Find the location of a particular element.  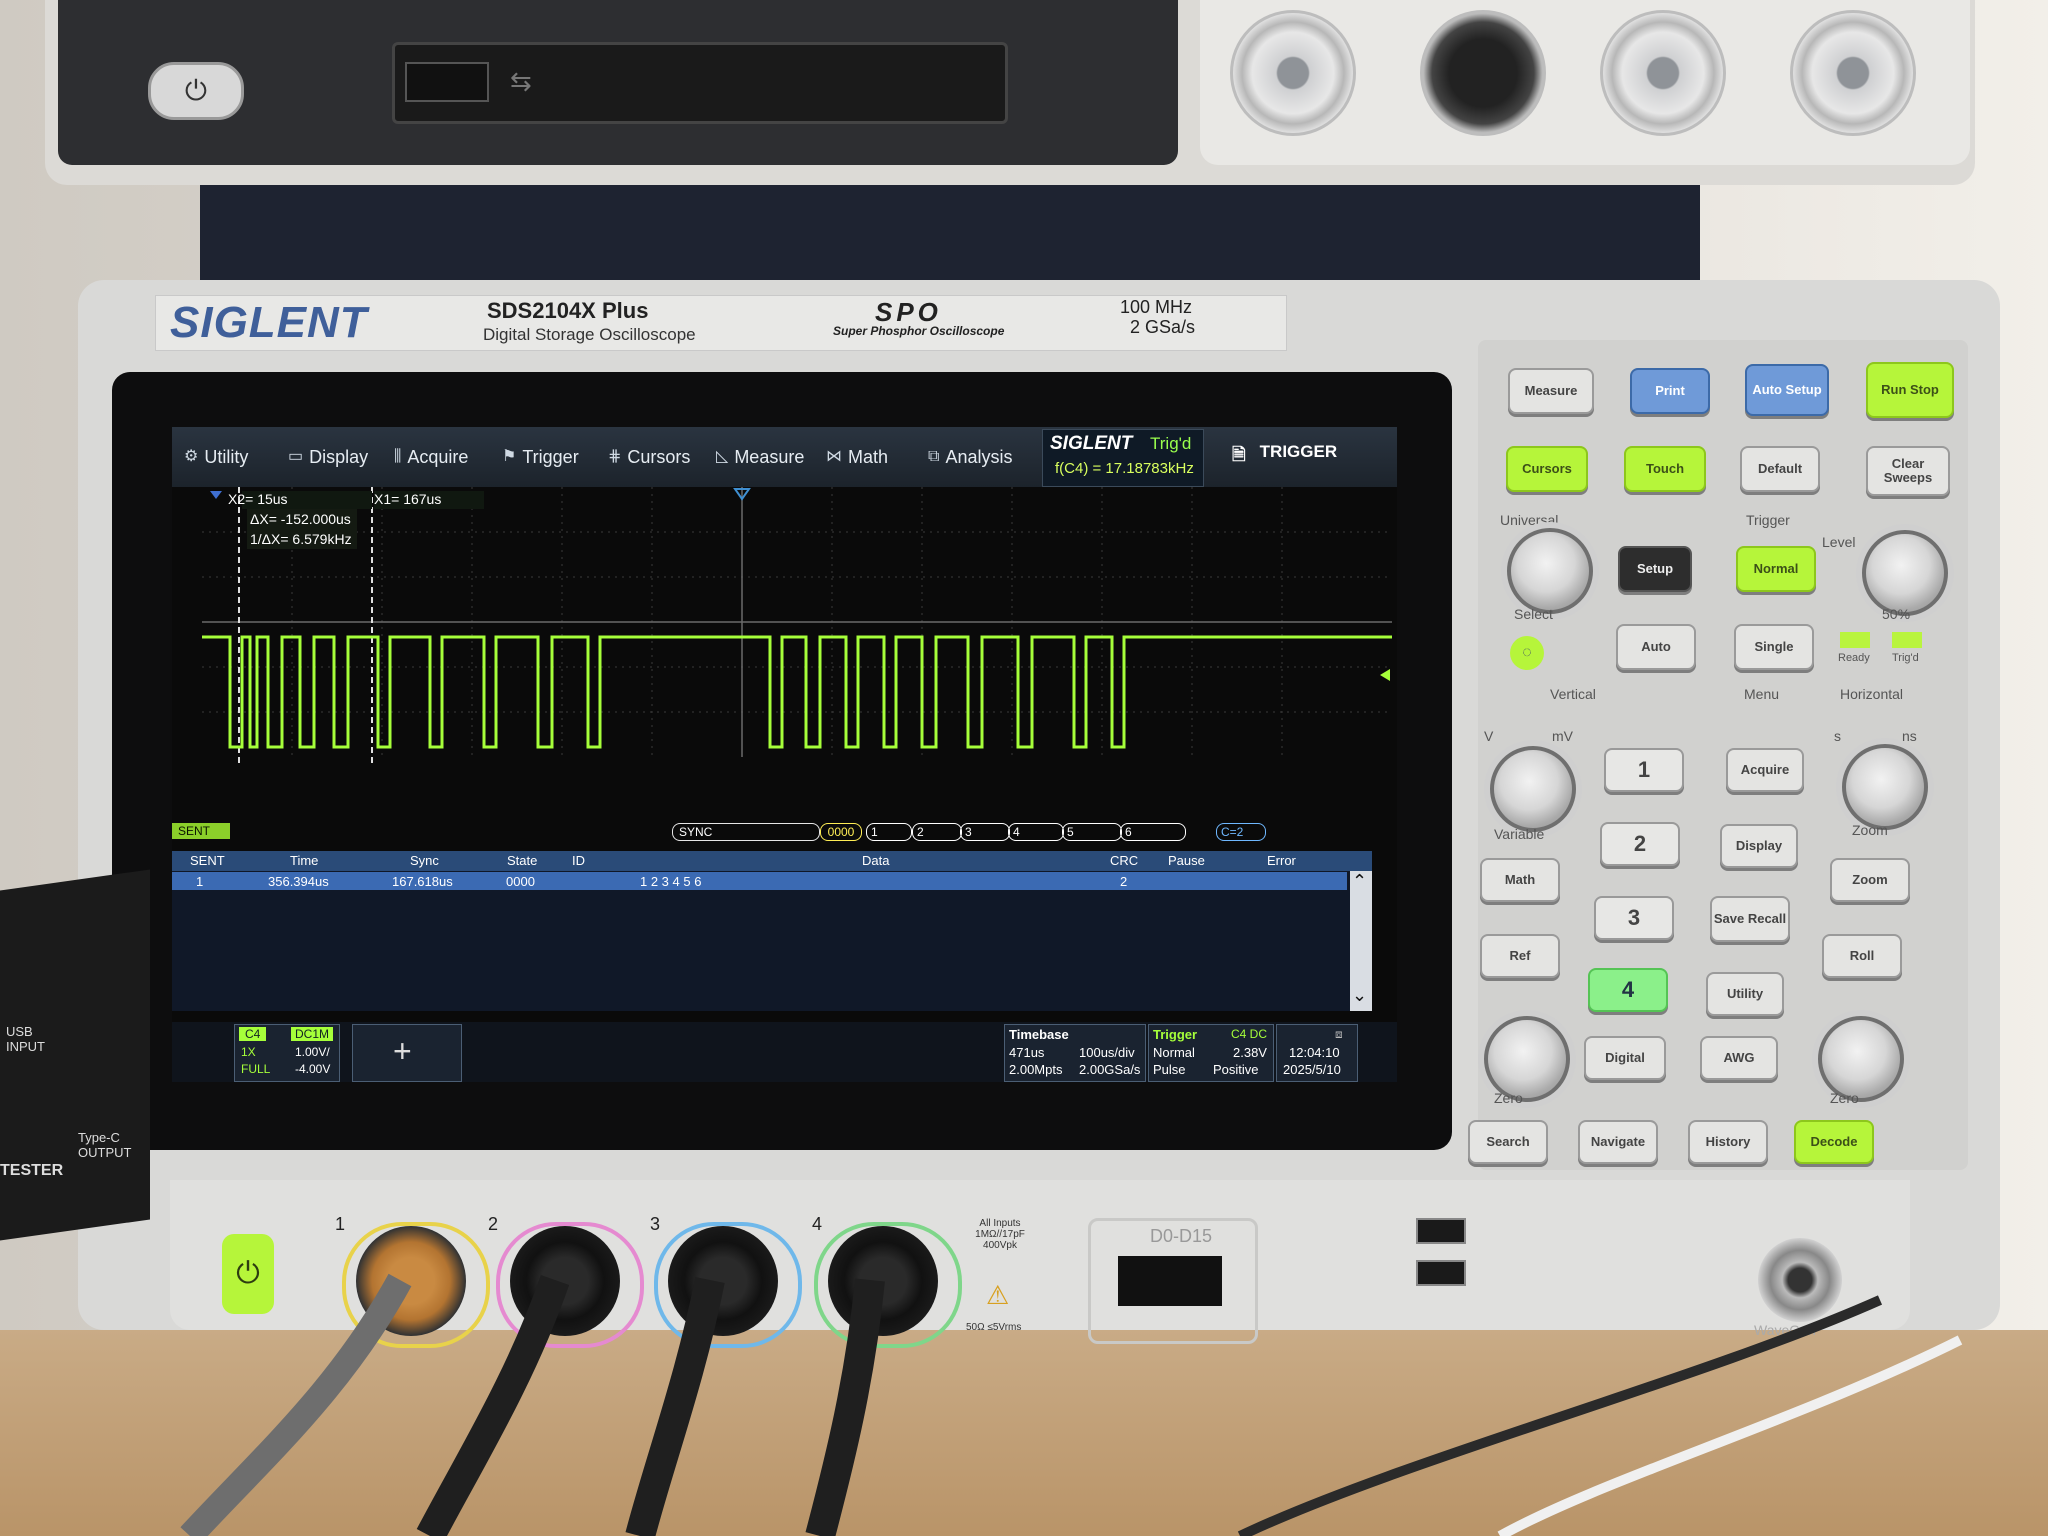

trigd-led is located at coordinates (1907, 640).